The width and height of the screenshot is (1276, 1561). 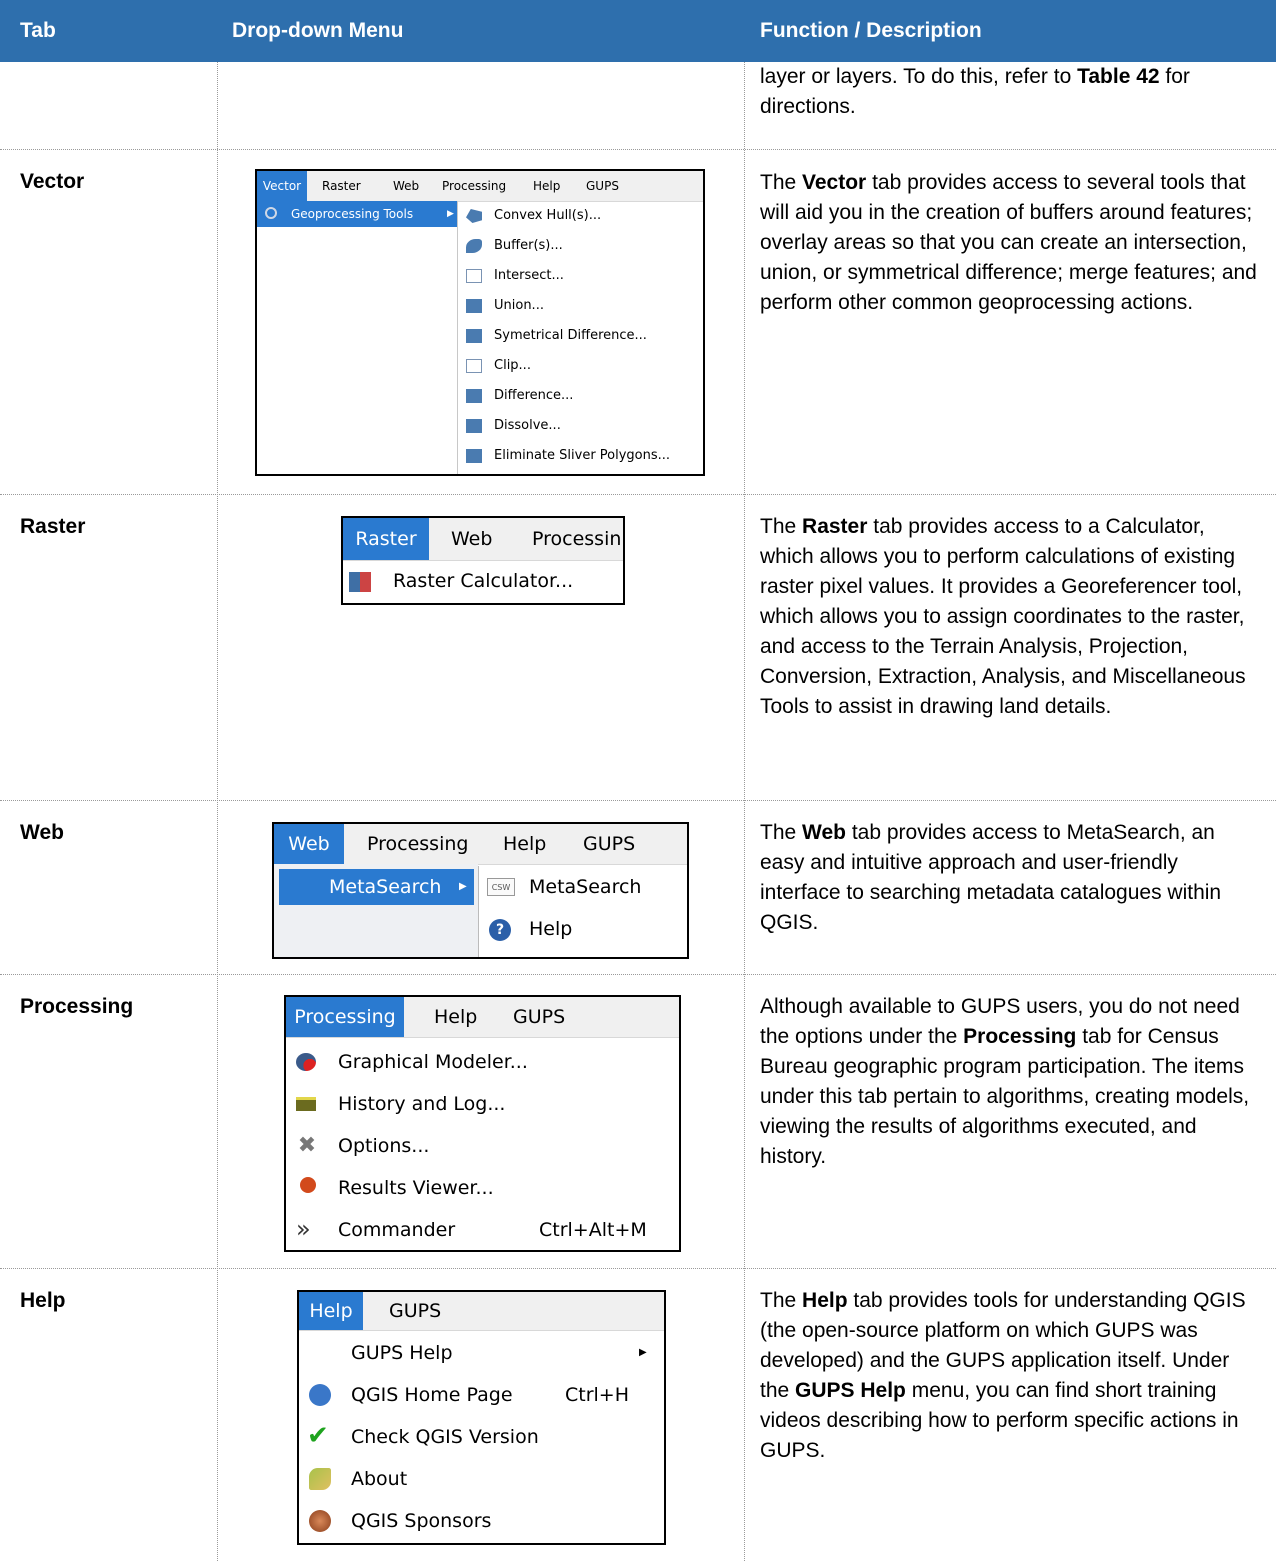 What do you see at coordinates (583, 929) in the screenshot?
I see `web-help-item: ? Help` at bounding box center [583, 929].